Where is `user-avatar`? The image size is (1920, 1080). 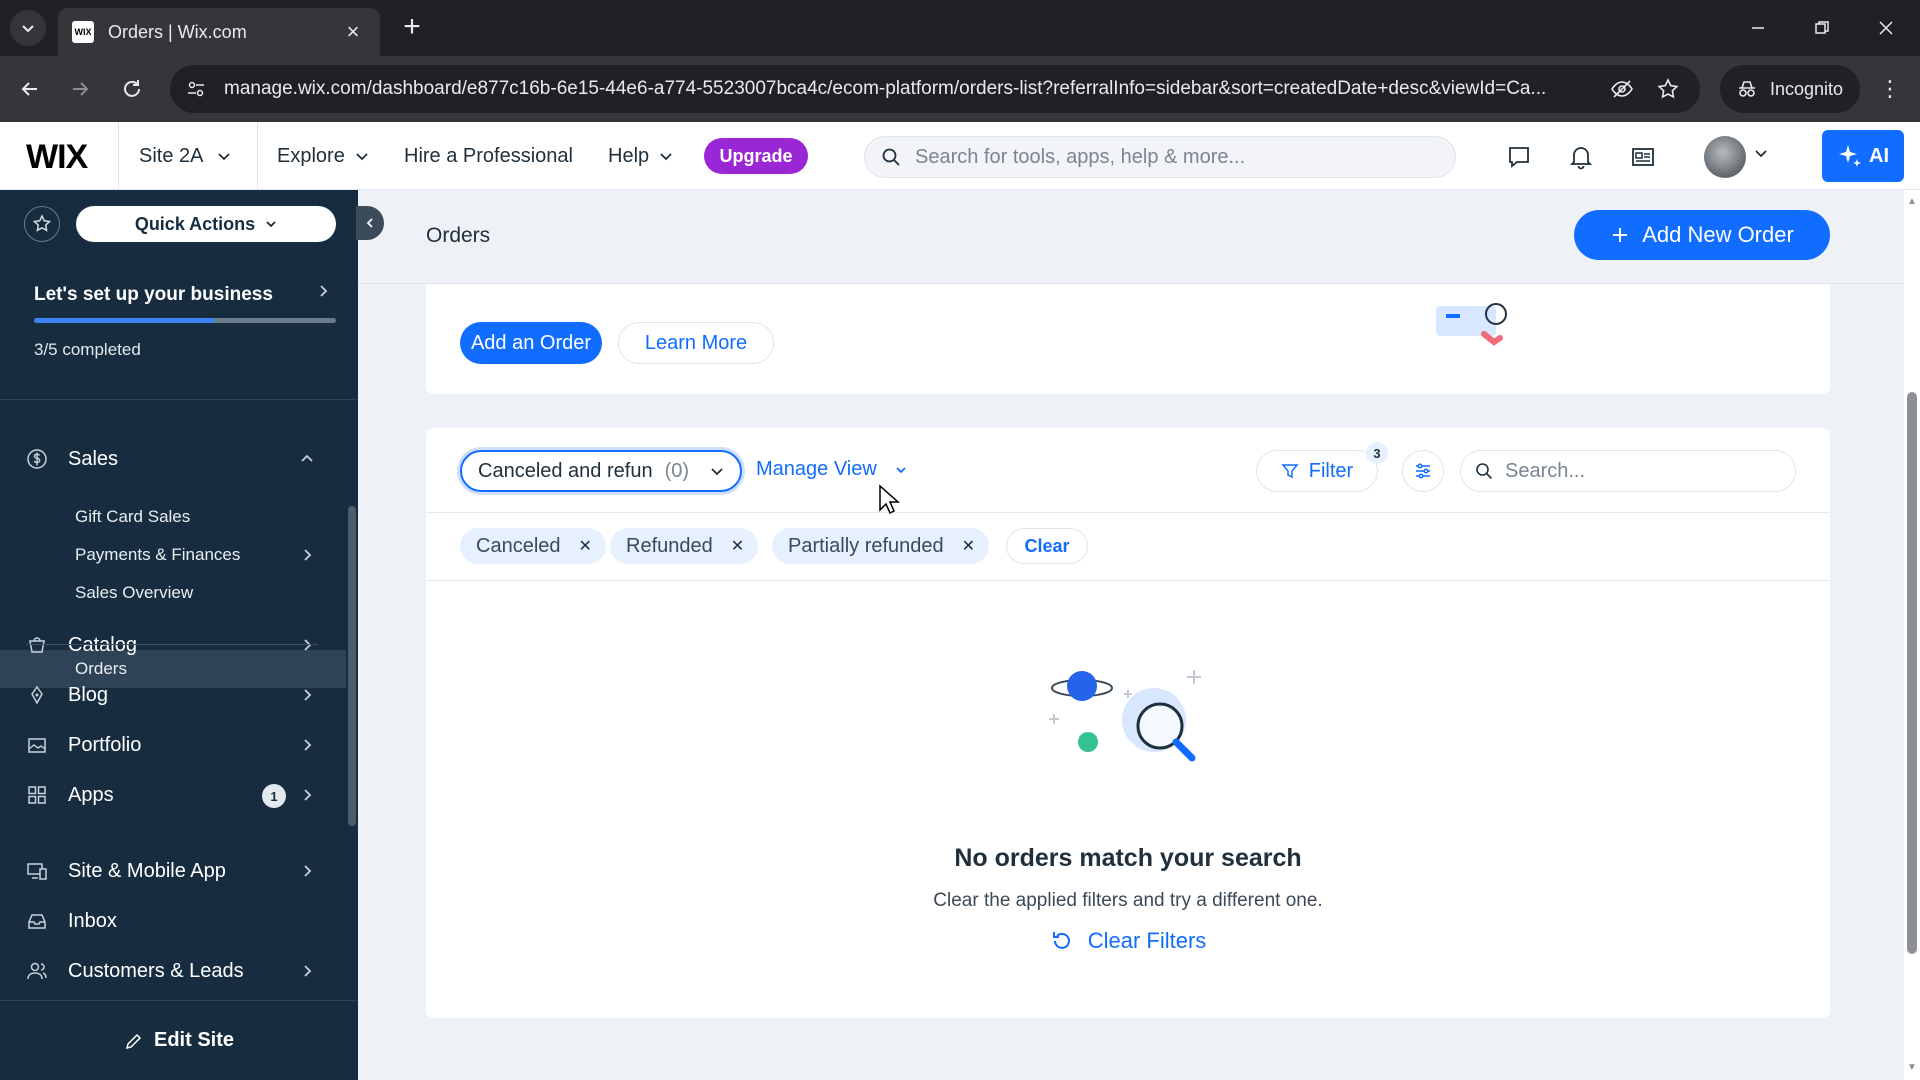 user-avatar is located at coordinates (1725, 157).